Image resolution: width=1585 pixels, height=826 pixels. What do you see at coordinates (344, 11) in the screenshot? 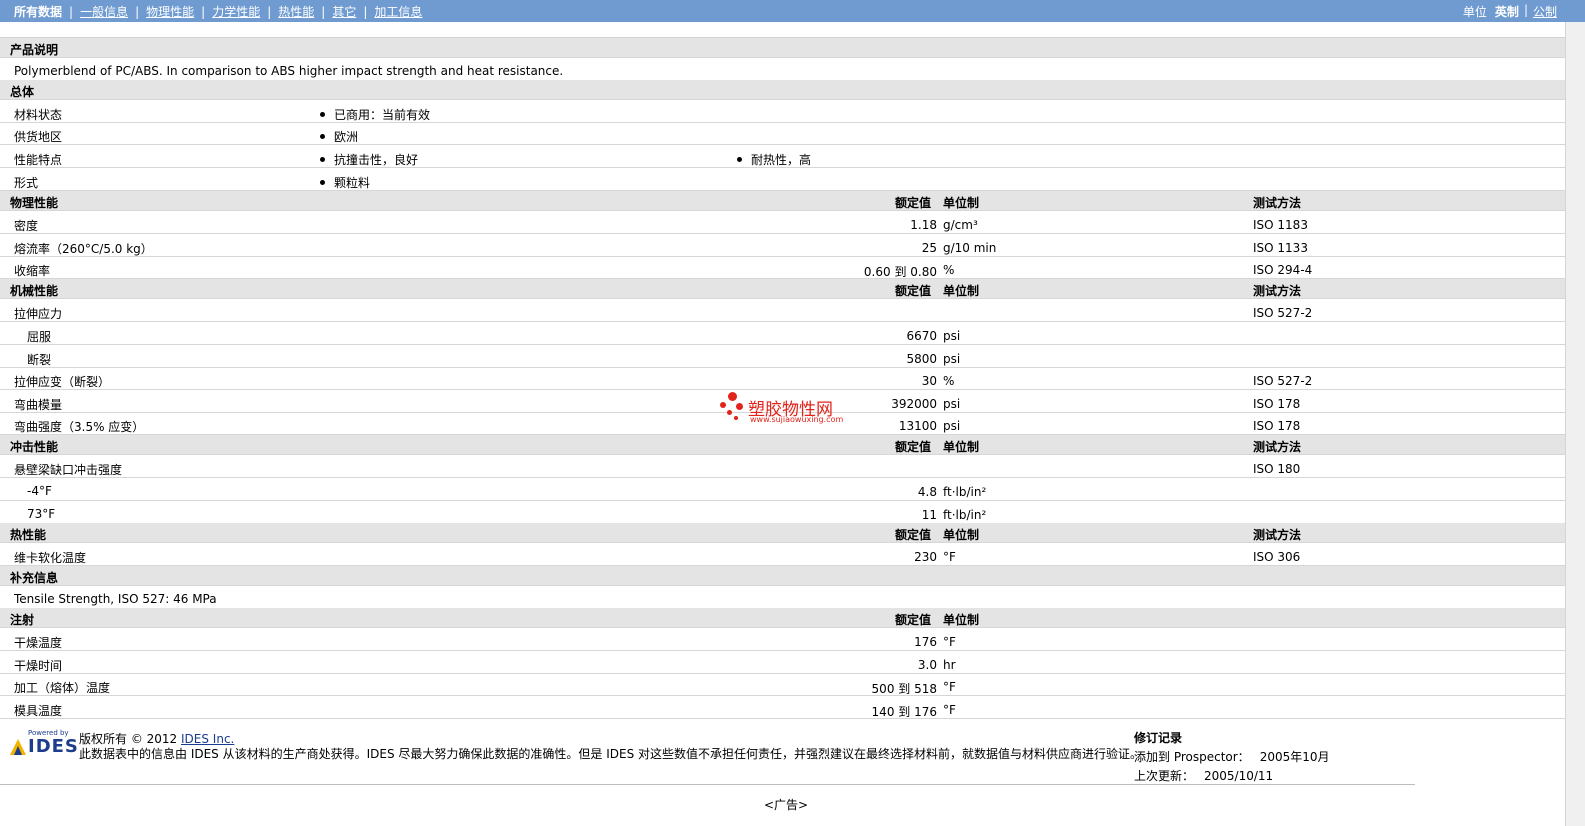
I see `nav-other: 其它` at bounding box center [344, 11].